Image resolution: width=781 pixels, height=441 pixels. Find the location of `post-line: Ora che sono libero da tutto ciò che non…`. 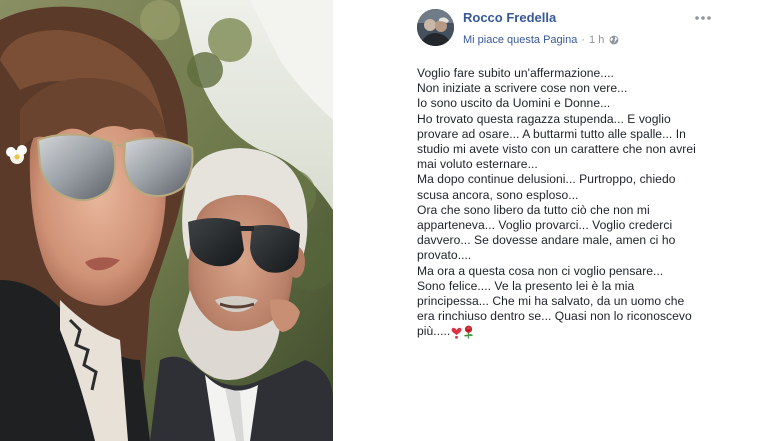

post-line: Ora che sono libero da tutto ciò che non… is located at coordinates (533, 209).